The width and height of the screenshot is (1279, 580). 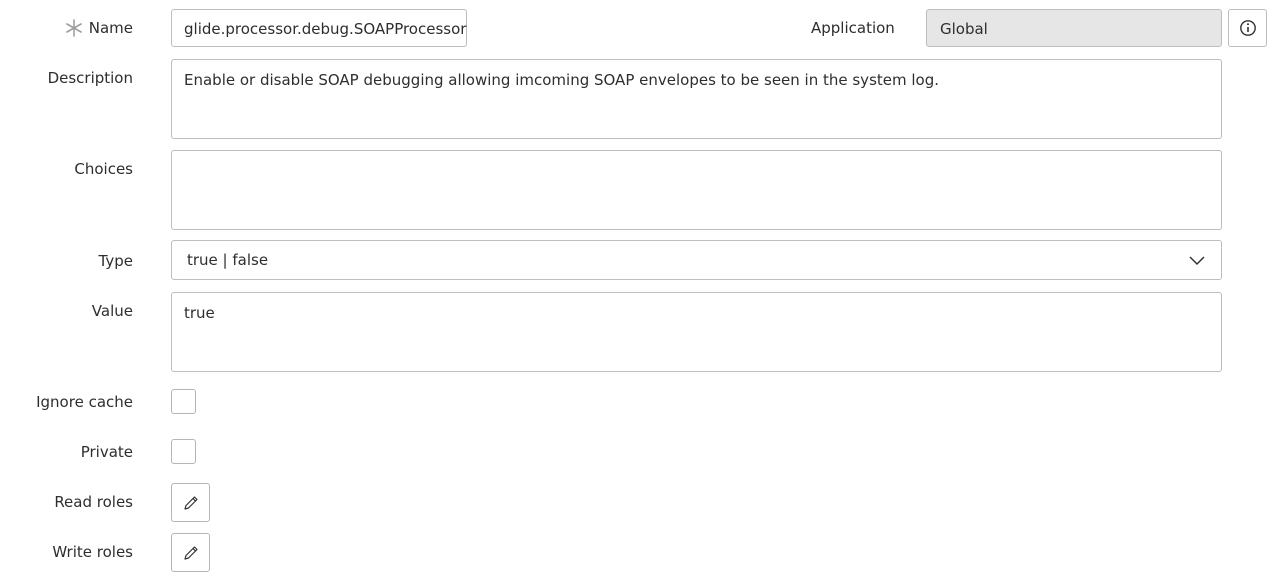 What do you see at coordinates (93, 502) in the screenshot?
I see `read-roles-label: Read roles` at bounding box center [93, 502].